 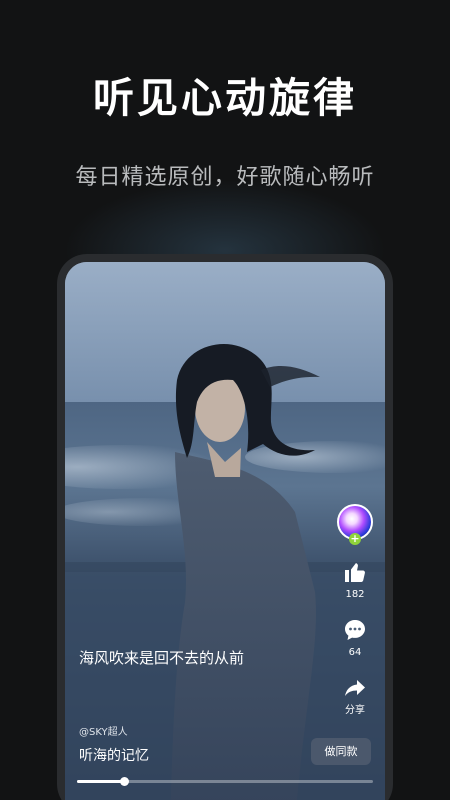 What do you see at coordinates (355, 688) in the screenshot?
I see `share-icon` at bounding box center [355, 688].